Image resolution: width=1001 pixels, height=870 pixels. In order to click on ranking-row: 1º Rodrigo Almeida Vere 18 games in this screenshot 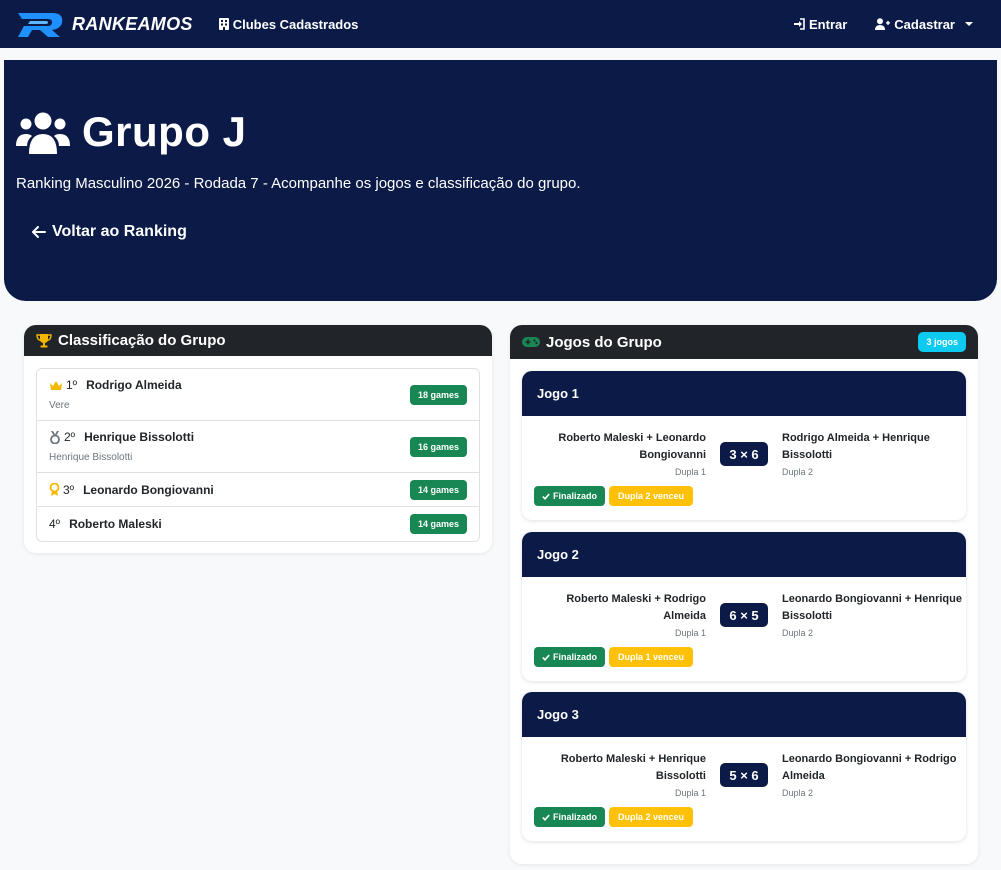, I will do `click(258, 395)`.